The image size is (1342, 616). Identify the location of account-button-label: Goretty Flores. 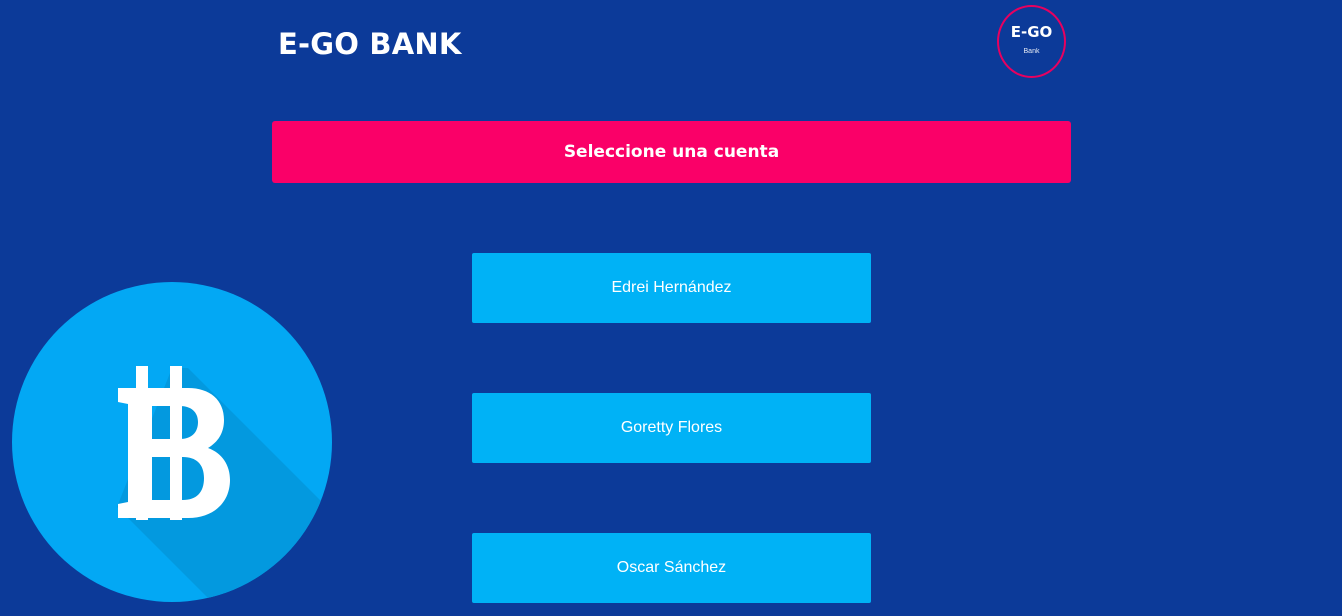
(671, 427).